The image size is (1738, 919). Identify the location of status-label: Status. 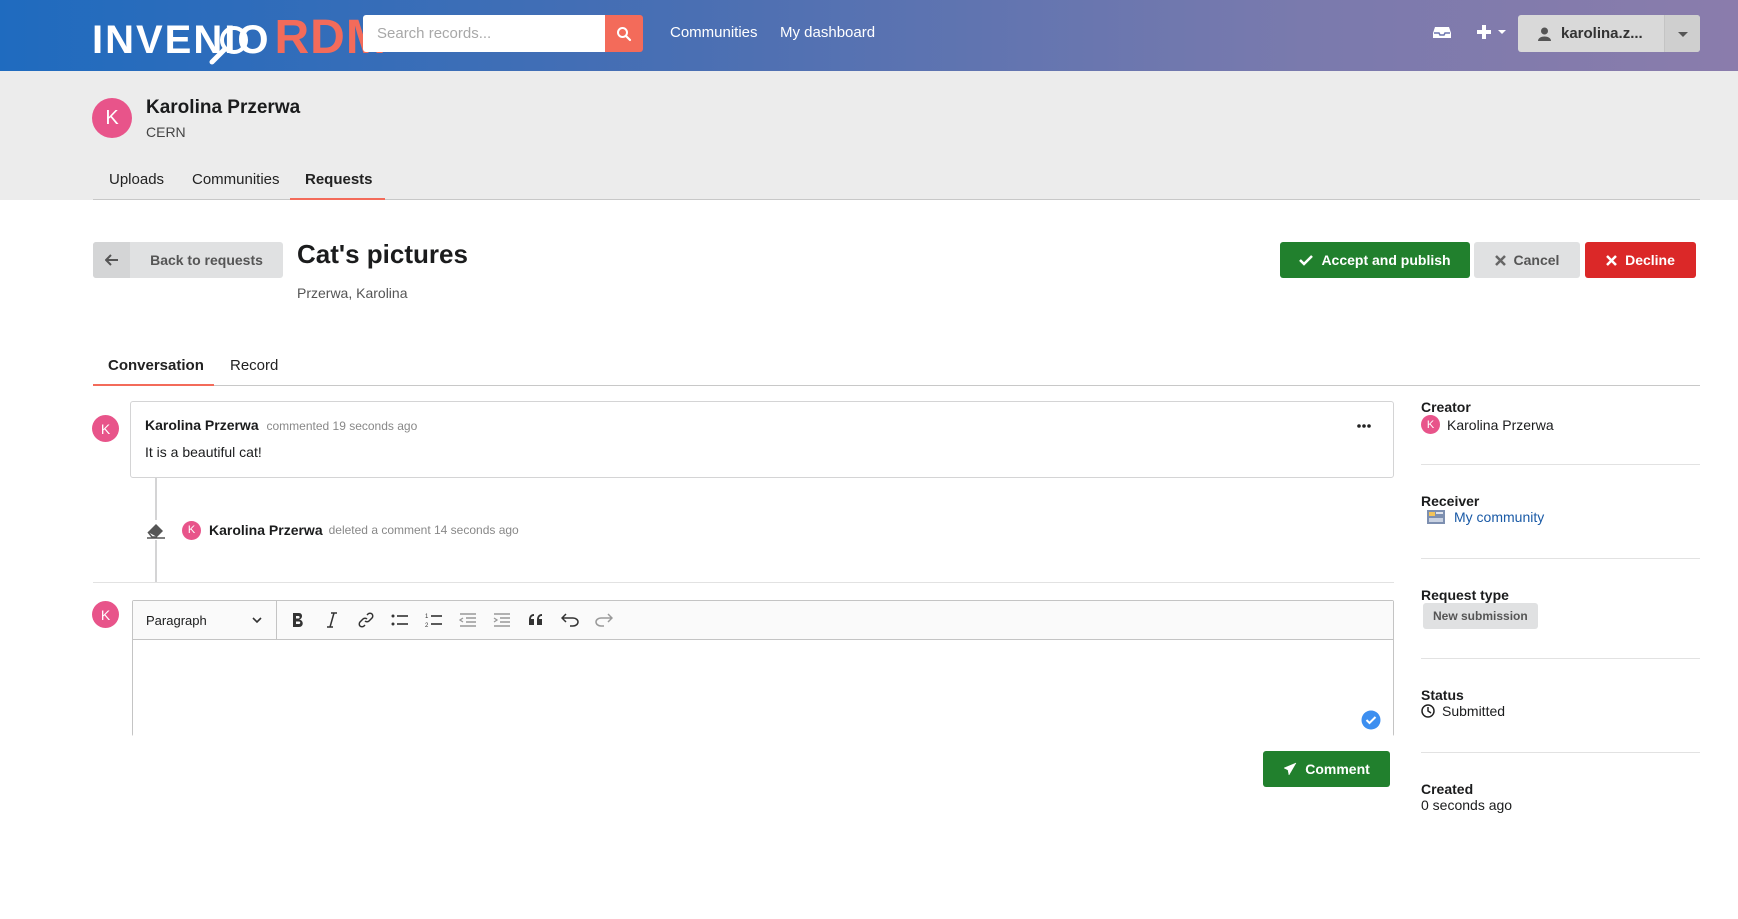
(1442, 695).